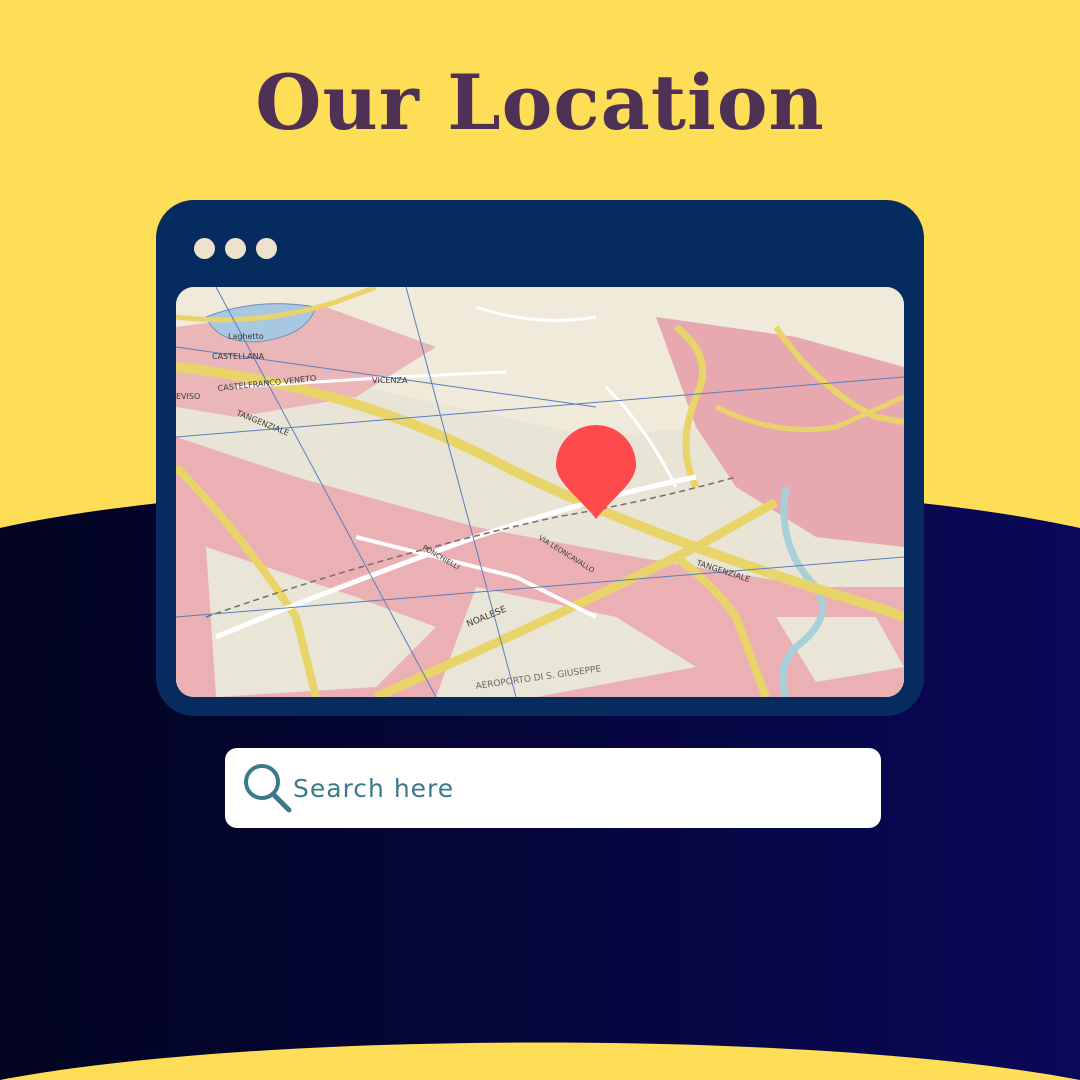 The image size is (1080, 1080). I want to click on window-controls, so click(235, 248).